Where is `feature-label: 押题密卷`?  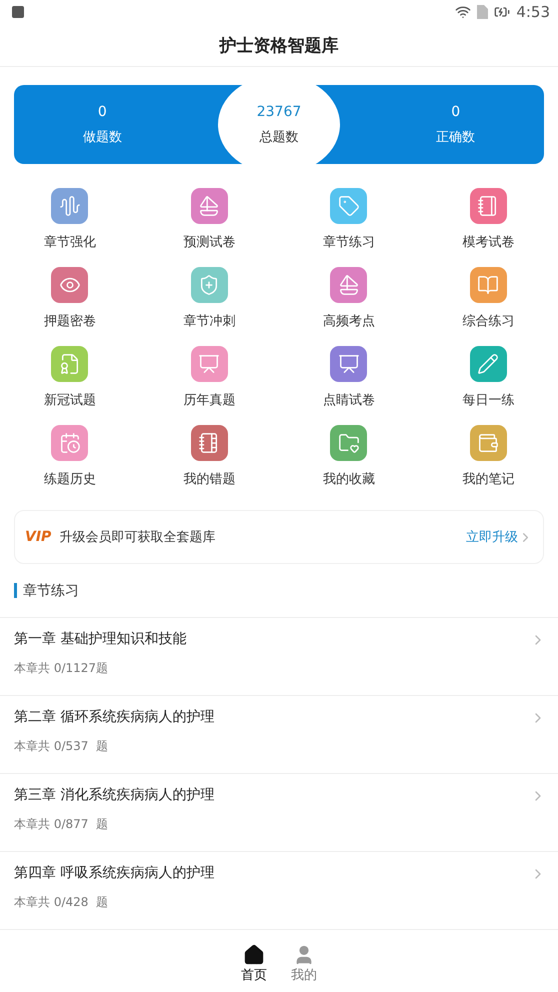 feature-label: 押题密卷 is located at coordinates (70, 321).